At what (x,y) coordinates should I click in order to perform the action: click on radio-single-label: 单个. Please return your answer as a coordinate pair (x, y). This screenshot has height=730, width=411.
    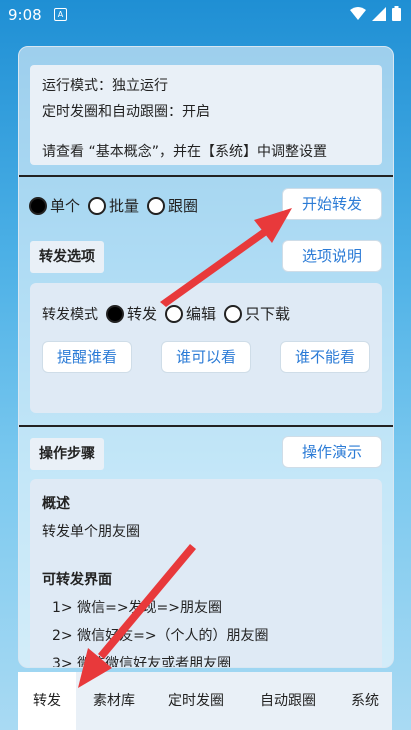
    Looking at the image, I should click on (65, 206).